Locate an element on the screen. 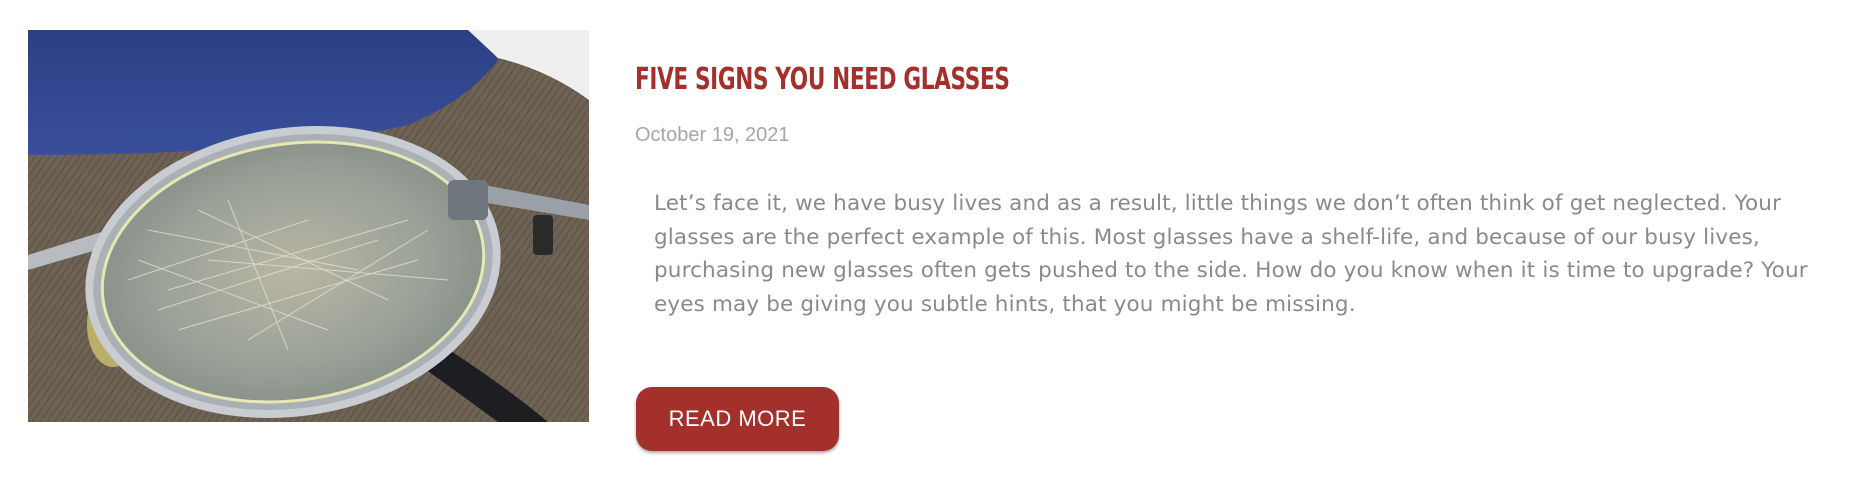 The width and height of the screenshot is (1864, 480). post-title: Five Signs You Need Glasses is located at coordinates (822, 79).